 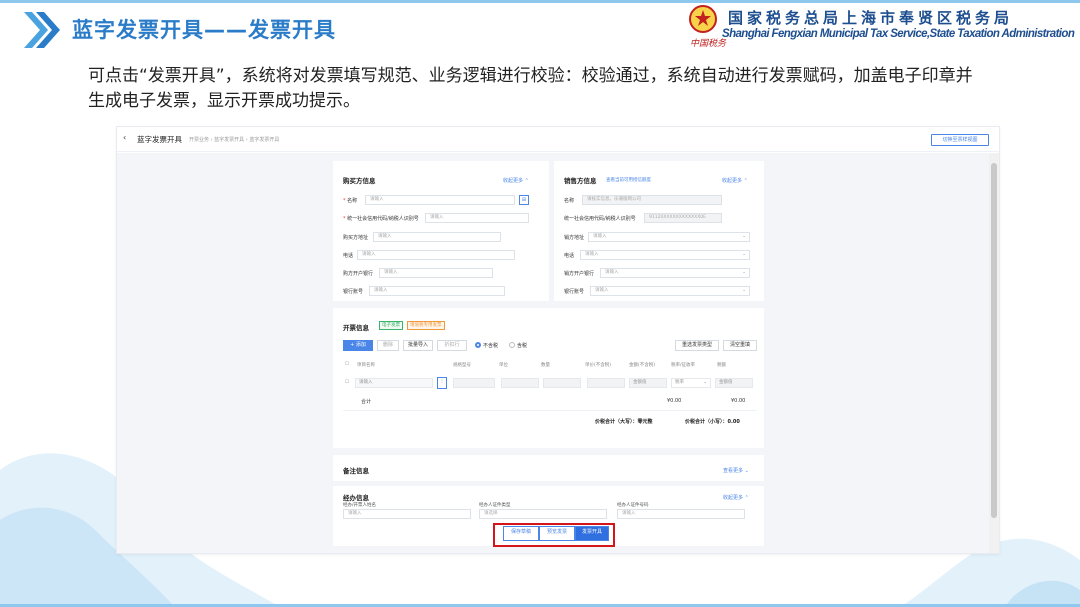 What do you see at coordinates (683, 365) in the screenshot?
I see `col-rate: 税率/征收率` at bounding box center [683, 365].